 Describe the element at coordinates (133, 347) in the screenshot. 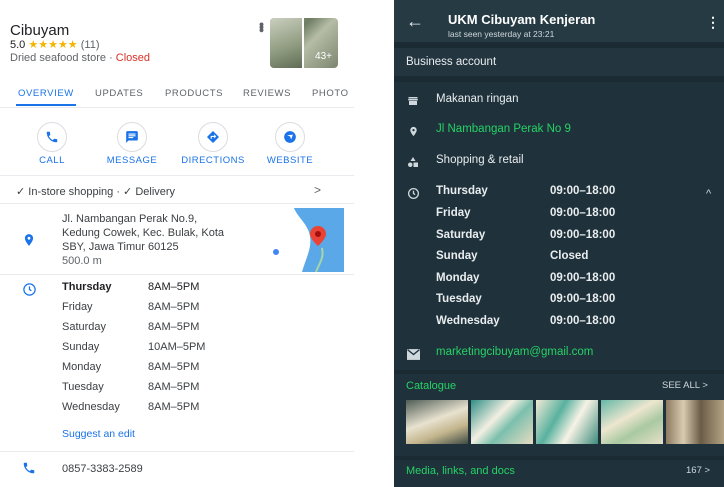

I see `hours-row: Sunday 10AM–5PM` at that location.